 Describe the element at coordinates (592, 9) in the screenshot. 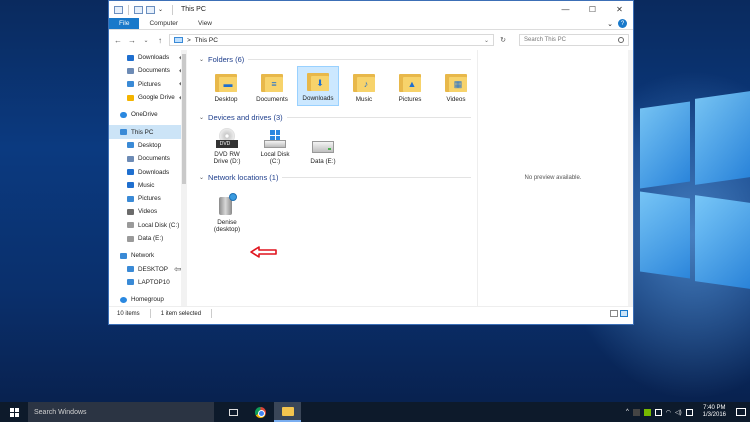

I see `maximize-button: ☐` at that location.